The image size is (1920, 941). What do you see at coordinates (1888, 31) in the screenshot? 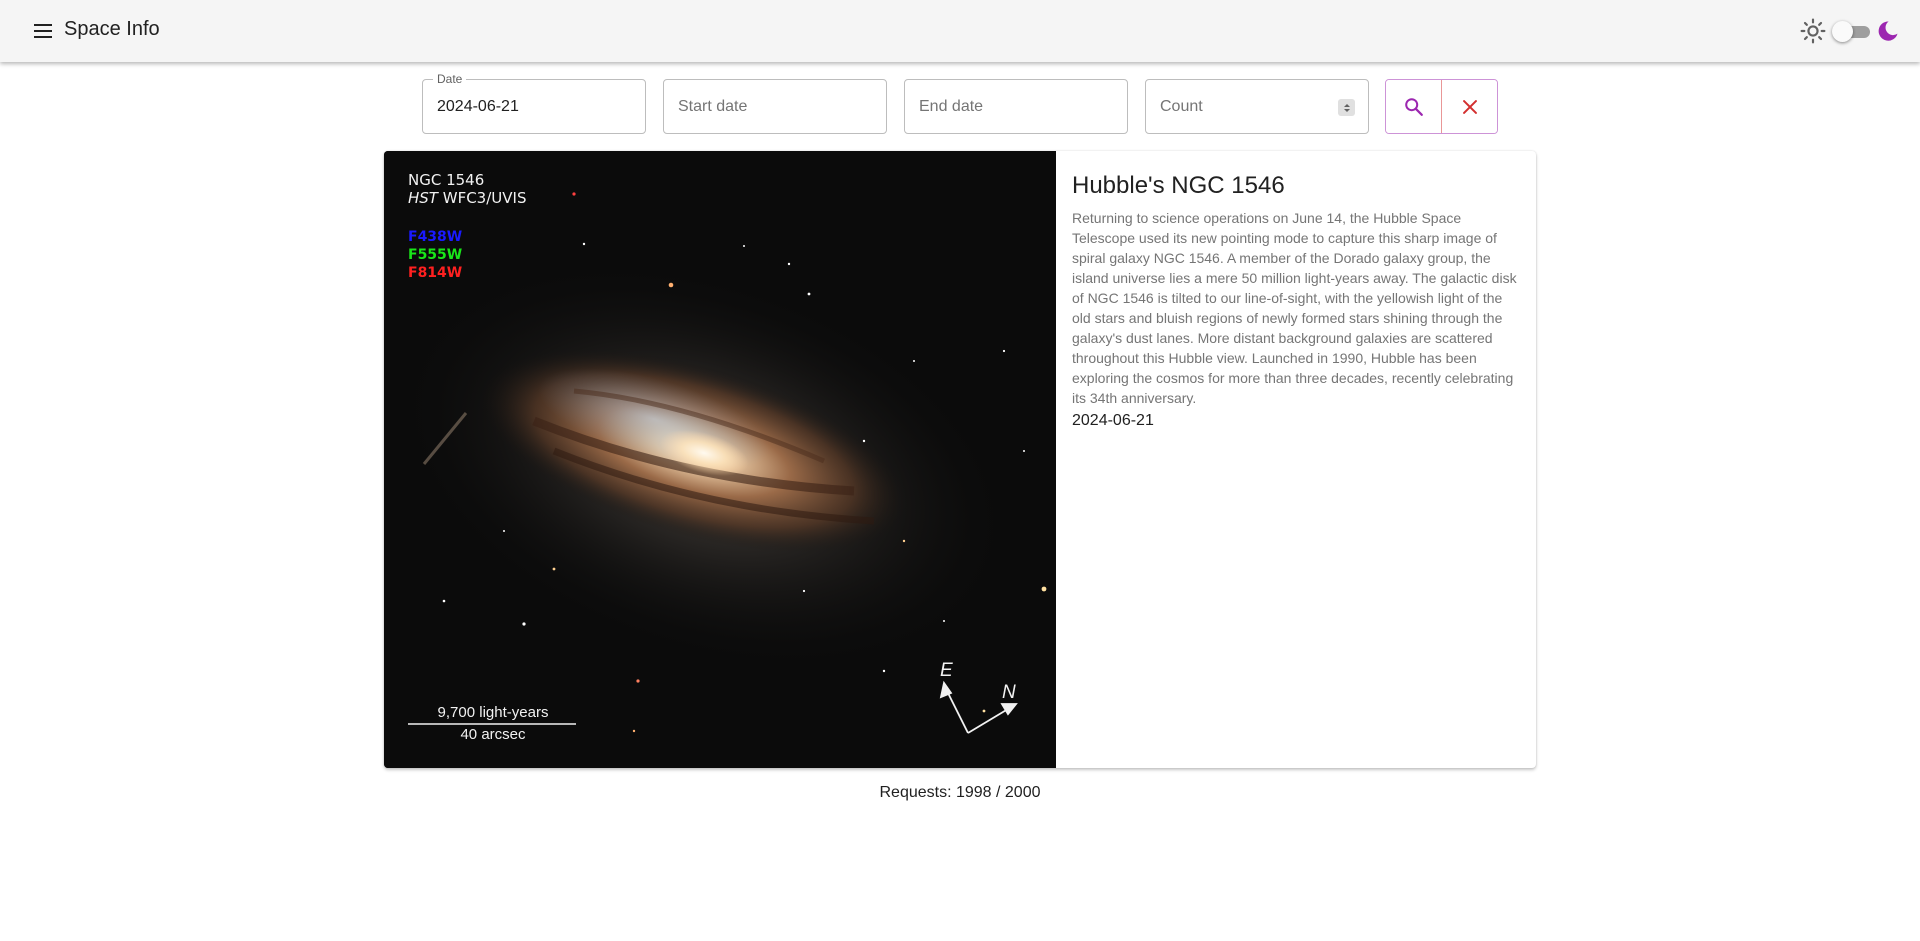
I see `moon-icon` at bounding box center [1888, 31].